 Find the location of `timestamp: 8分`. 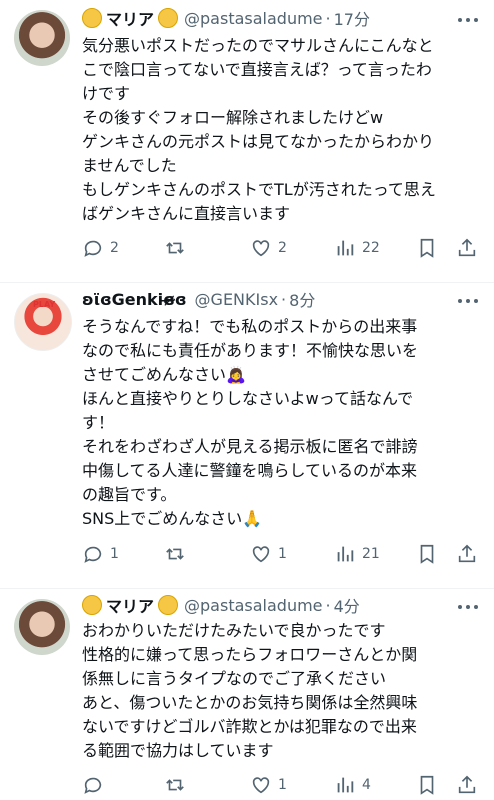

timestamp: 8分 is located at coordinates (302, 299).